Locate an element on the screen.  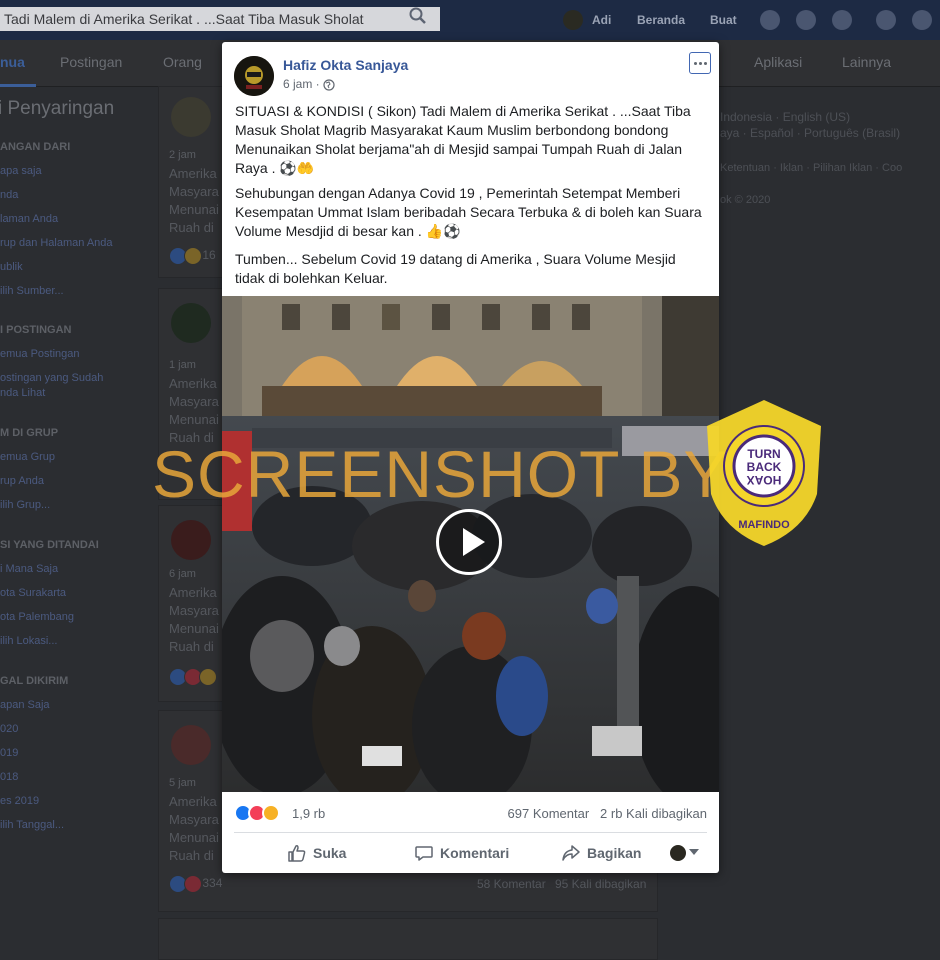
share-as-avatar is located at coordinates (678, 853).